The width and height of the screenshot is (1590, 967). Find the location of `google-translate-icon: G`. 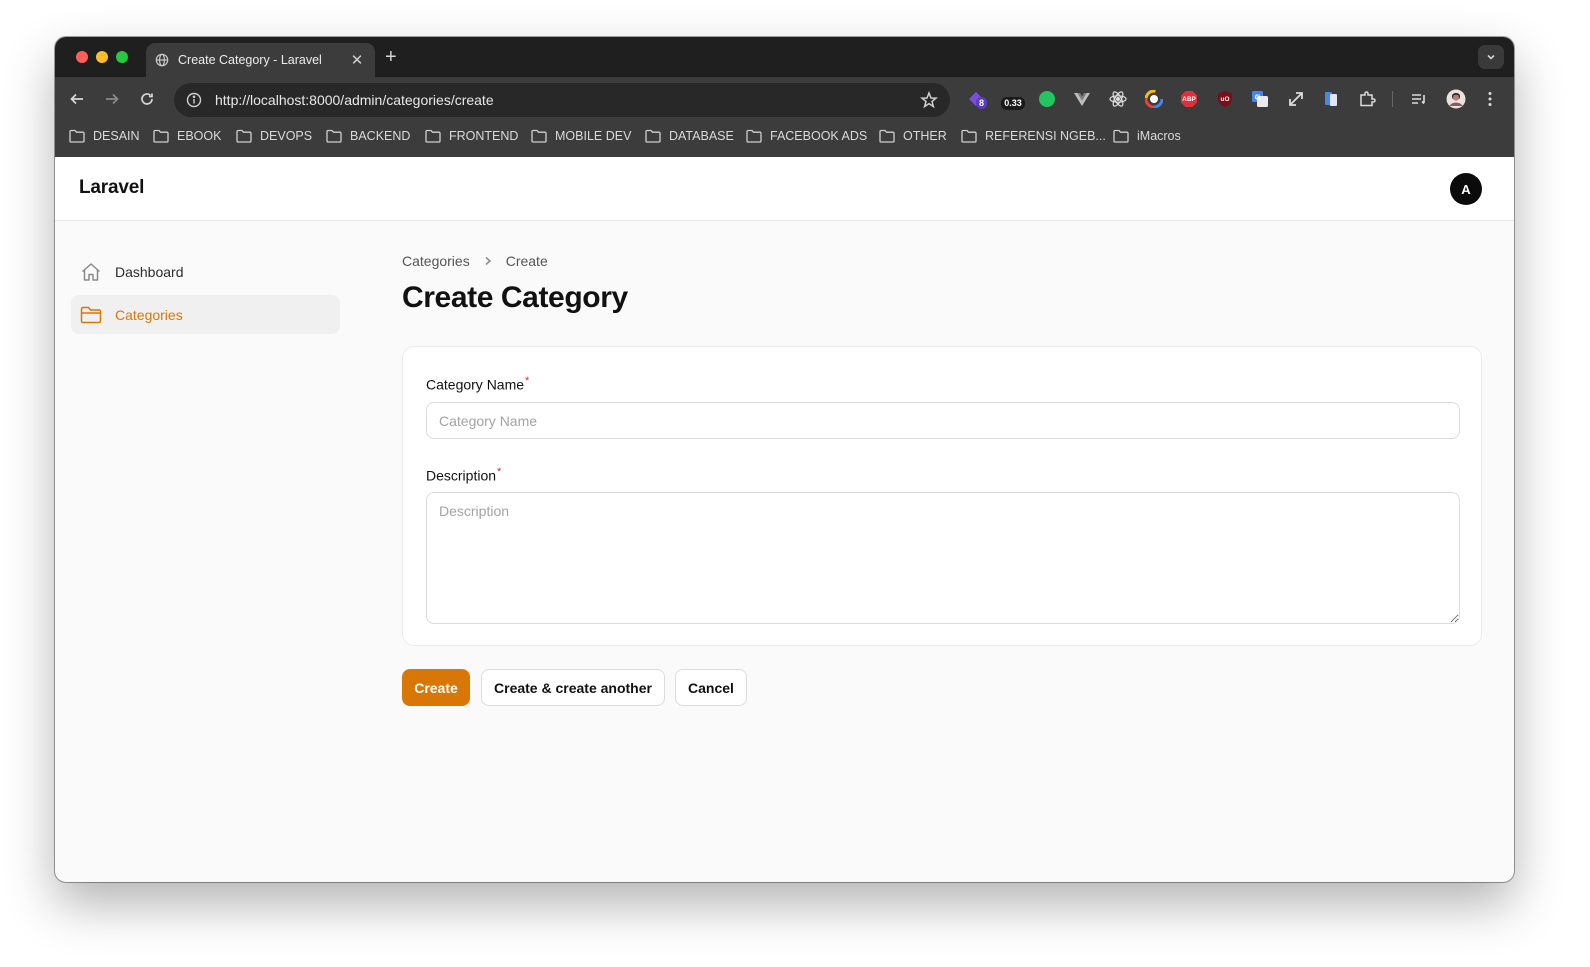

google-translate-icon: G is located at coordinates (1260, 99).